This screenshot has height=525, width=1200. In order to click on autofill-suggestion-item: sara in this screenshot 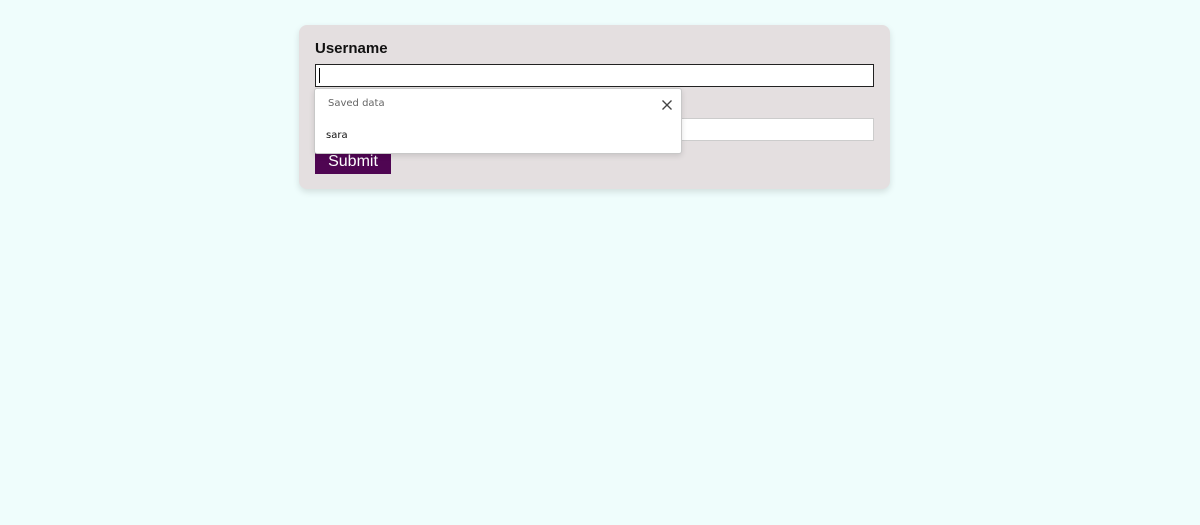, I will do `click(498, 136)`.